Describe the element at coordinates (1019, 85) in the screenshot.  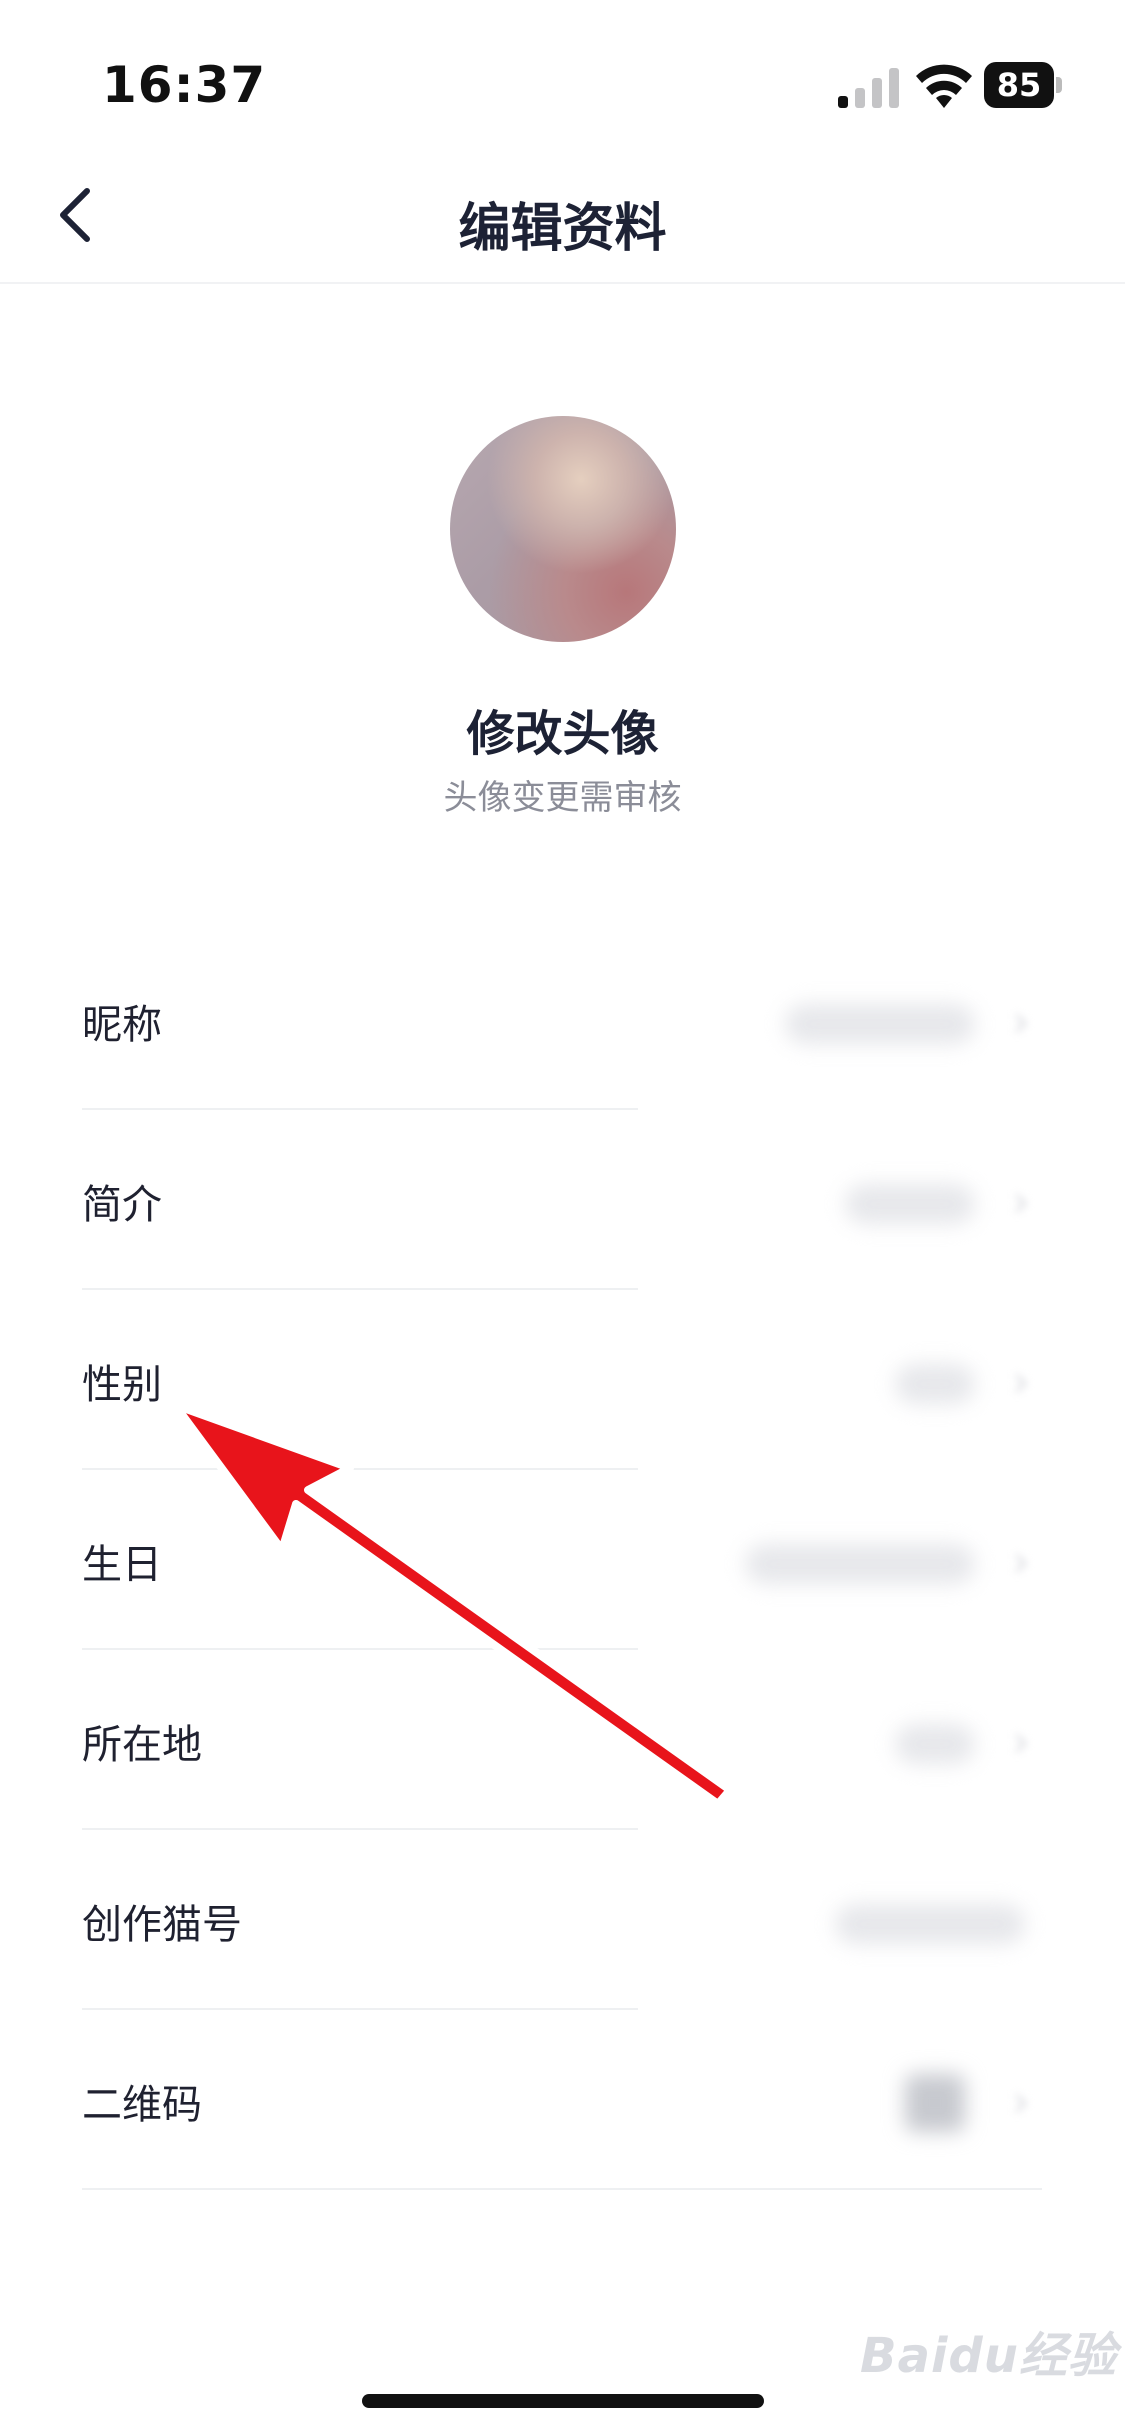
I see `battery-level: 85` at that location.